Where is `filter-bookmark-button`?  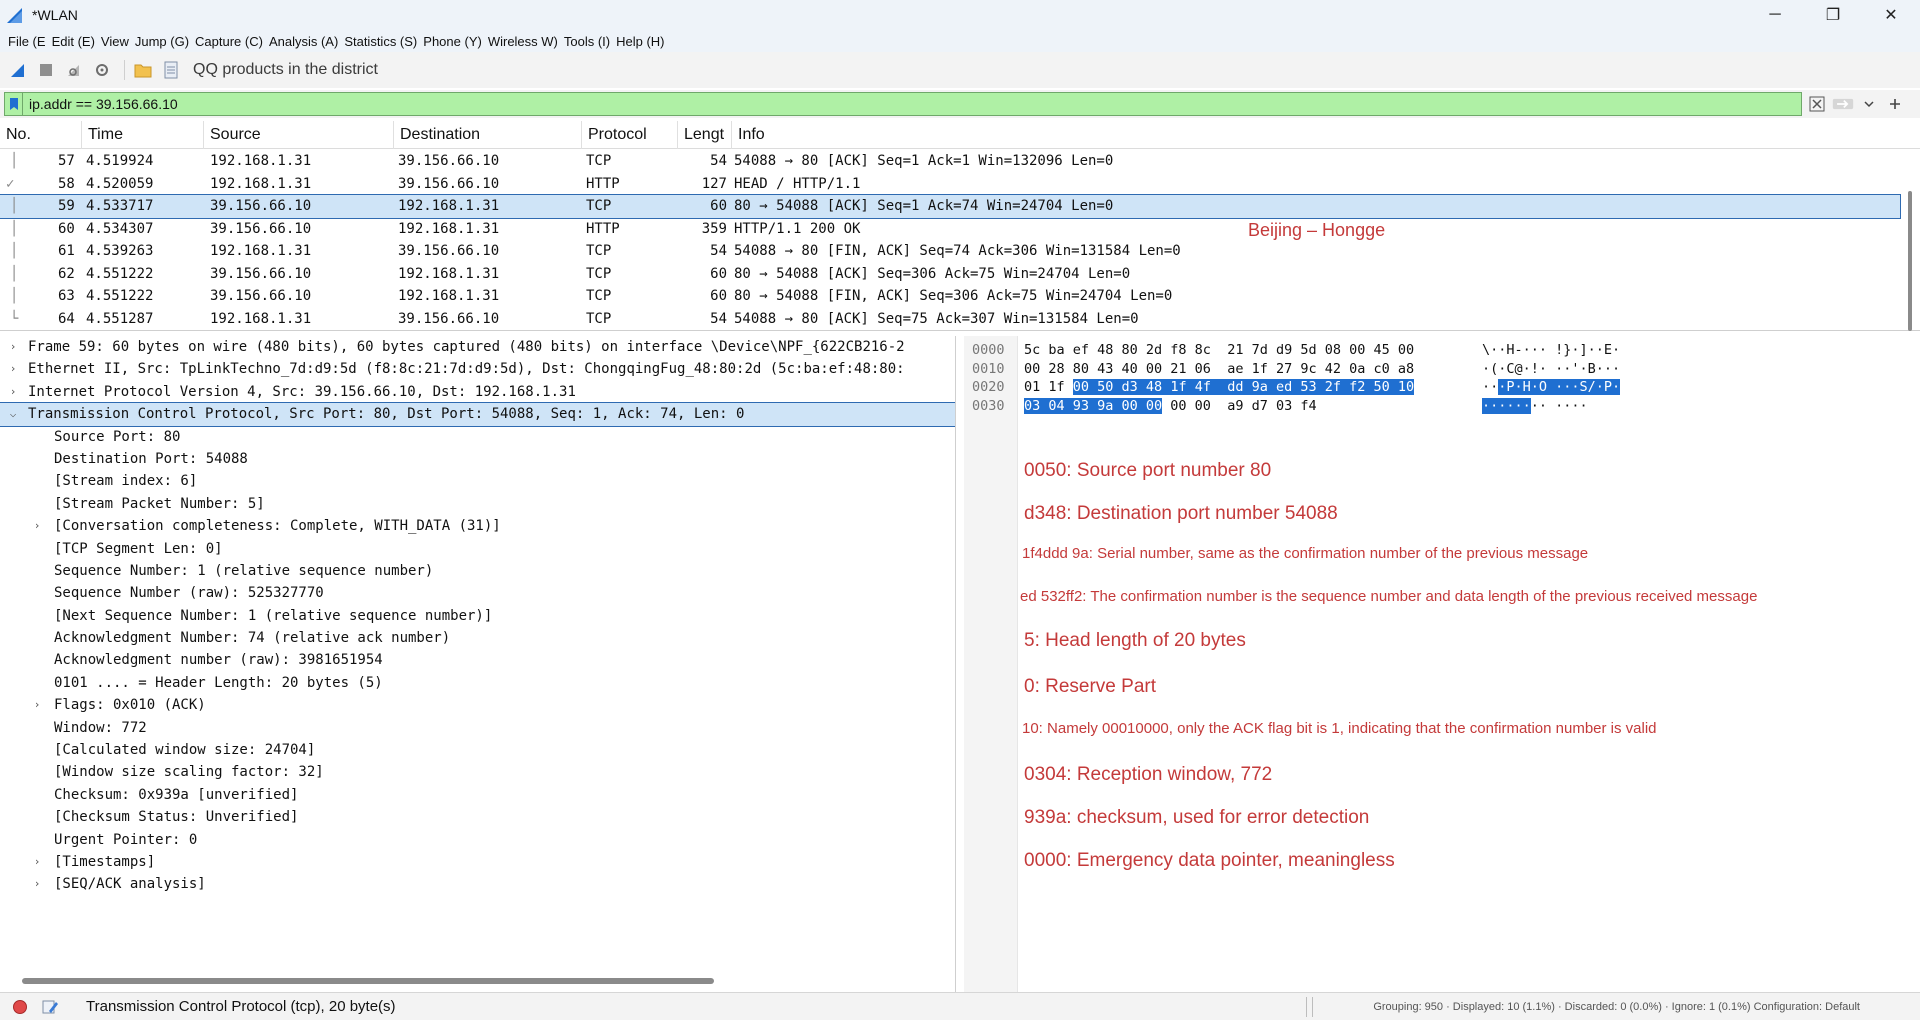
filter-bookmark-button is located at coordinates (14, 104).